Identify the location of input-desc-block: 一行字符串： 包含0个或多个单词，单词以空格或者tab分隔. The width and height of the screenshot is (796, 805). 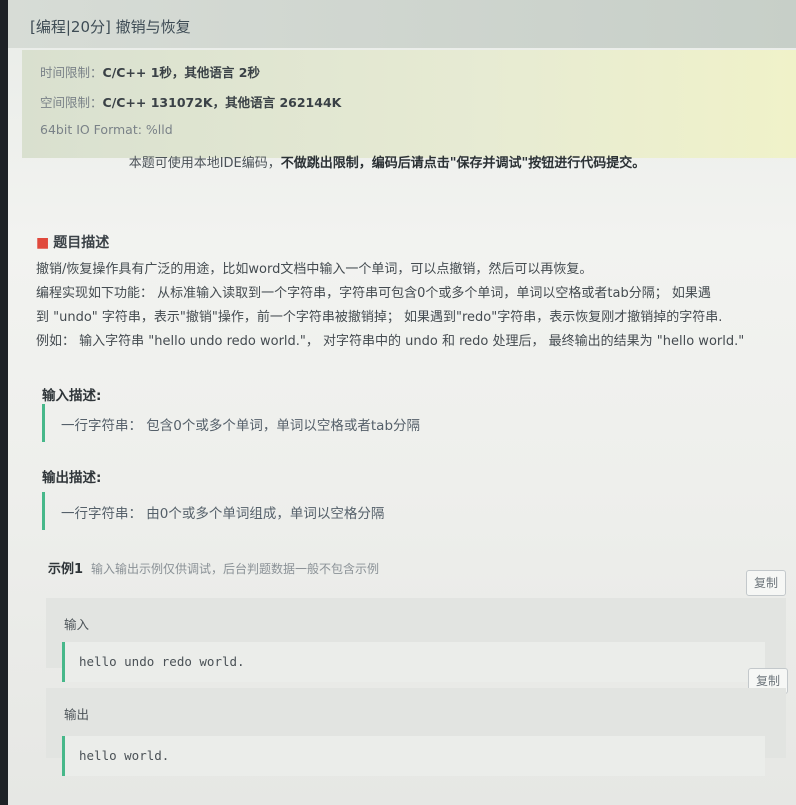
(413, 423).